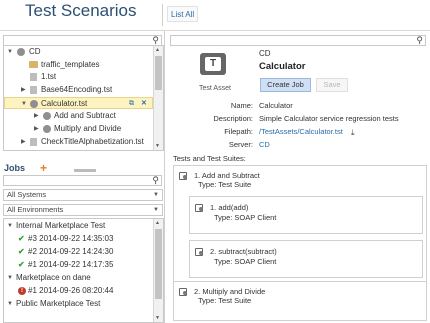 The height and width of the screenshot is (323, 430). Describe the element at coordinates (183, 14) in the screenshot. I see `list-all-link: List All` at that location.